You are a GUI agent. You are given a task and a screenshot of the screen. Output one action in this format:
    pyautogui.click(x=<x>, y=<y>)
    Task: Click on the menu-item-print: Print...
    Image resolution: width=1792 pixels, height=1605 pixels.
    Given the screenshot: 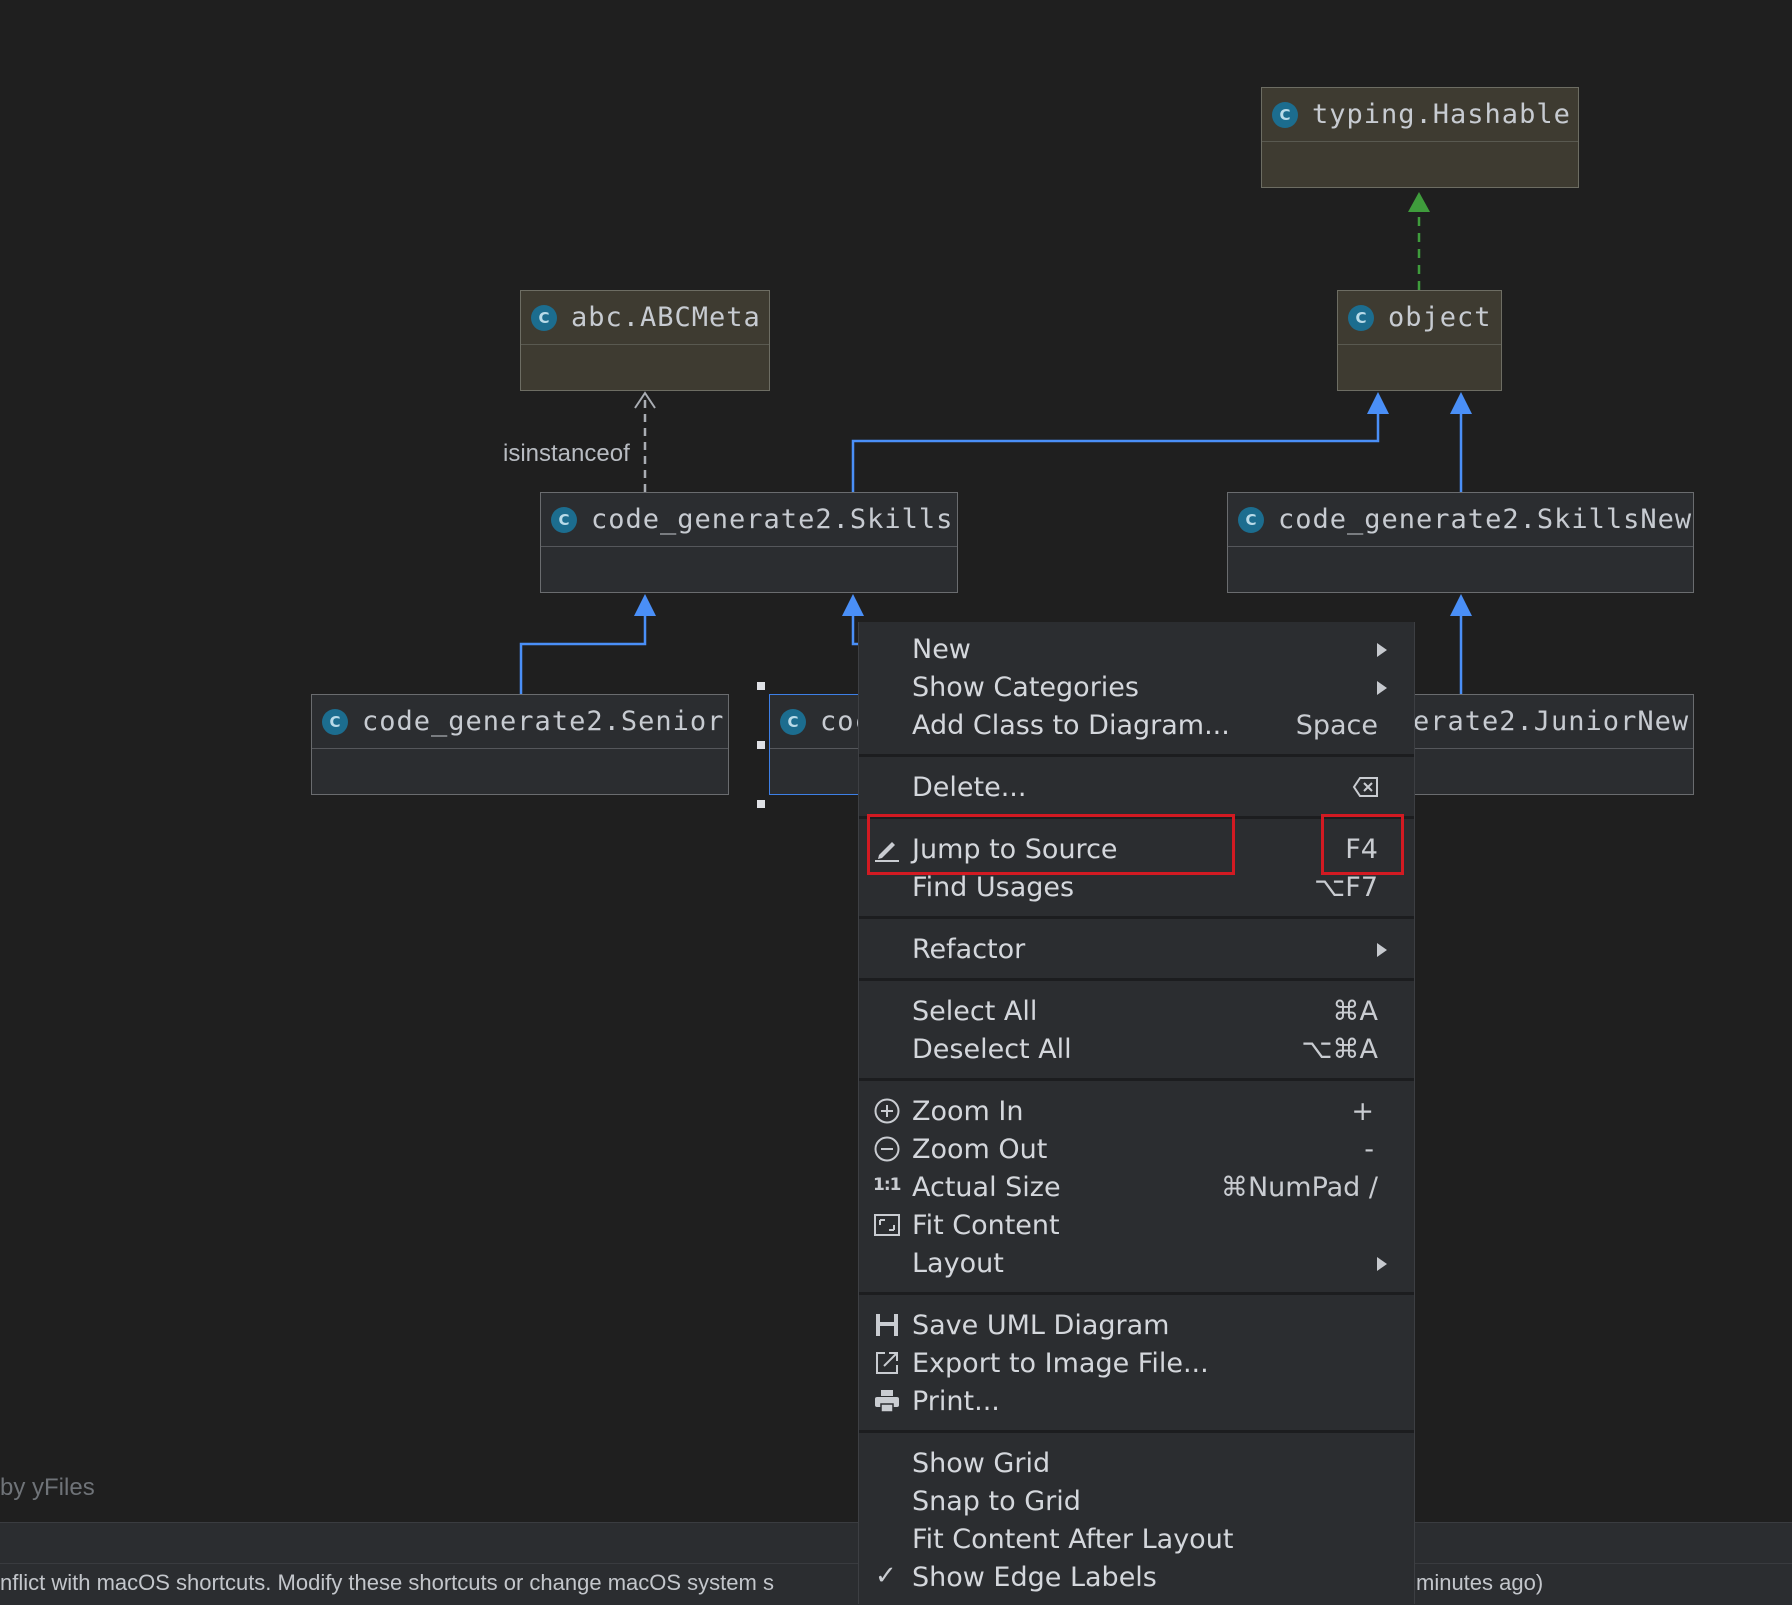 What is the action you would take?
    pyautogui.click(x=1136, y=1400)
    